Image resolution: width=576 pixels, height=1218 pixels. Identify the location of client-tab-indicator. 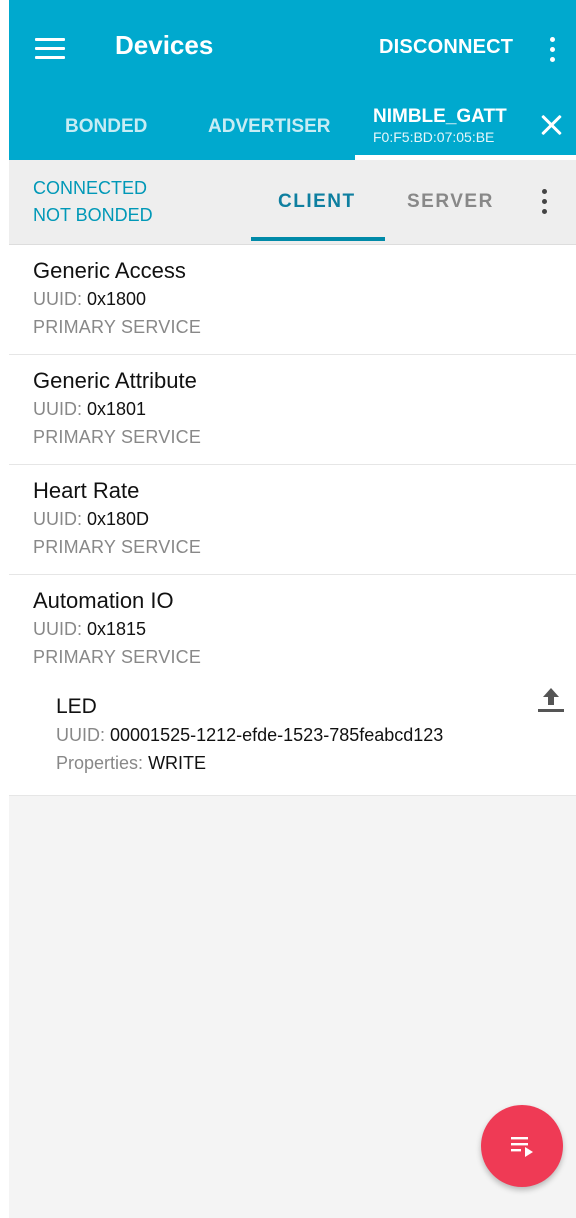
(318, 239).